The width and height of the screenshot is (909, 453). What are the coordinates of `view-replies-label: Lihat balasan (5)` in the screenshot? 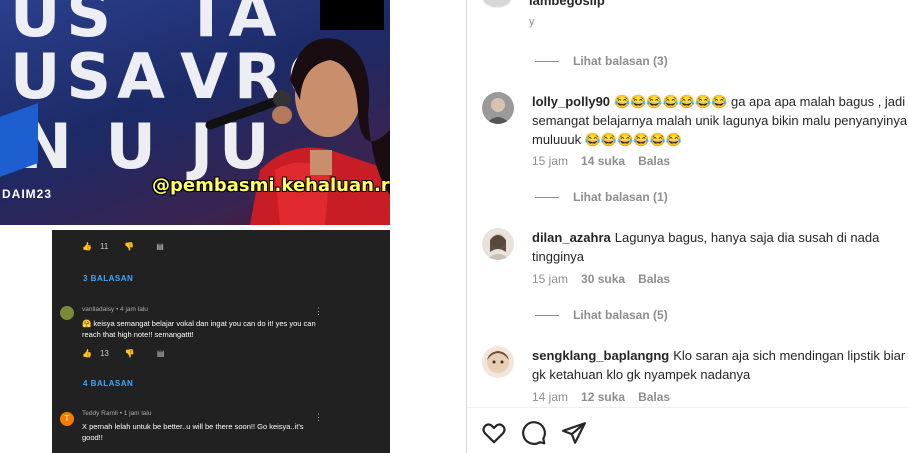 It's located at (620, 315).